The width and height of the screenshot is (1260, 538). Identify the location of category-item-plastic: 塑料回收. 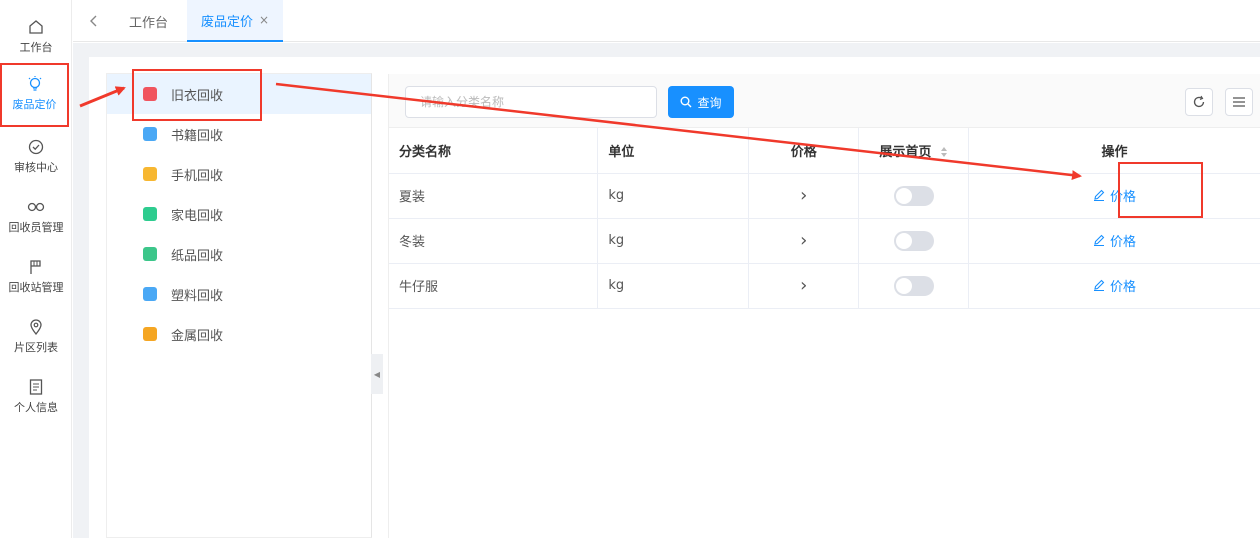
(239, 294).